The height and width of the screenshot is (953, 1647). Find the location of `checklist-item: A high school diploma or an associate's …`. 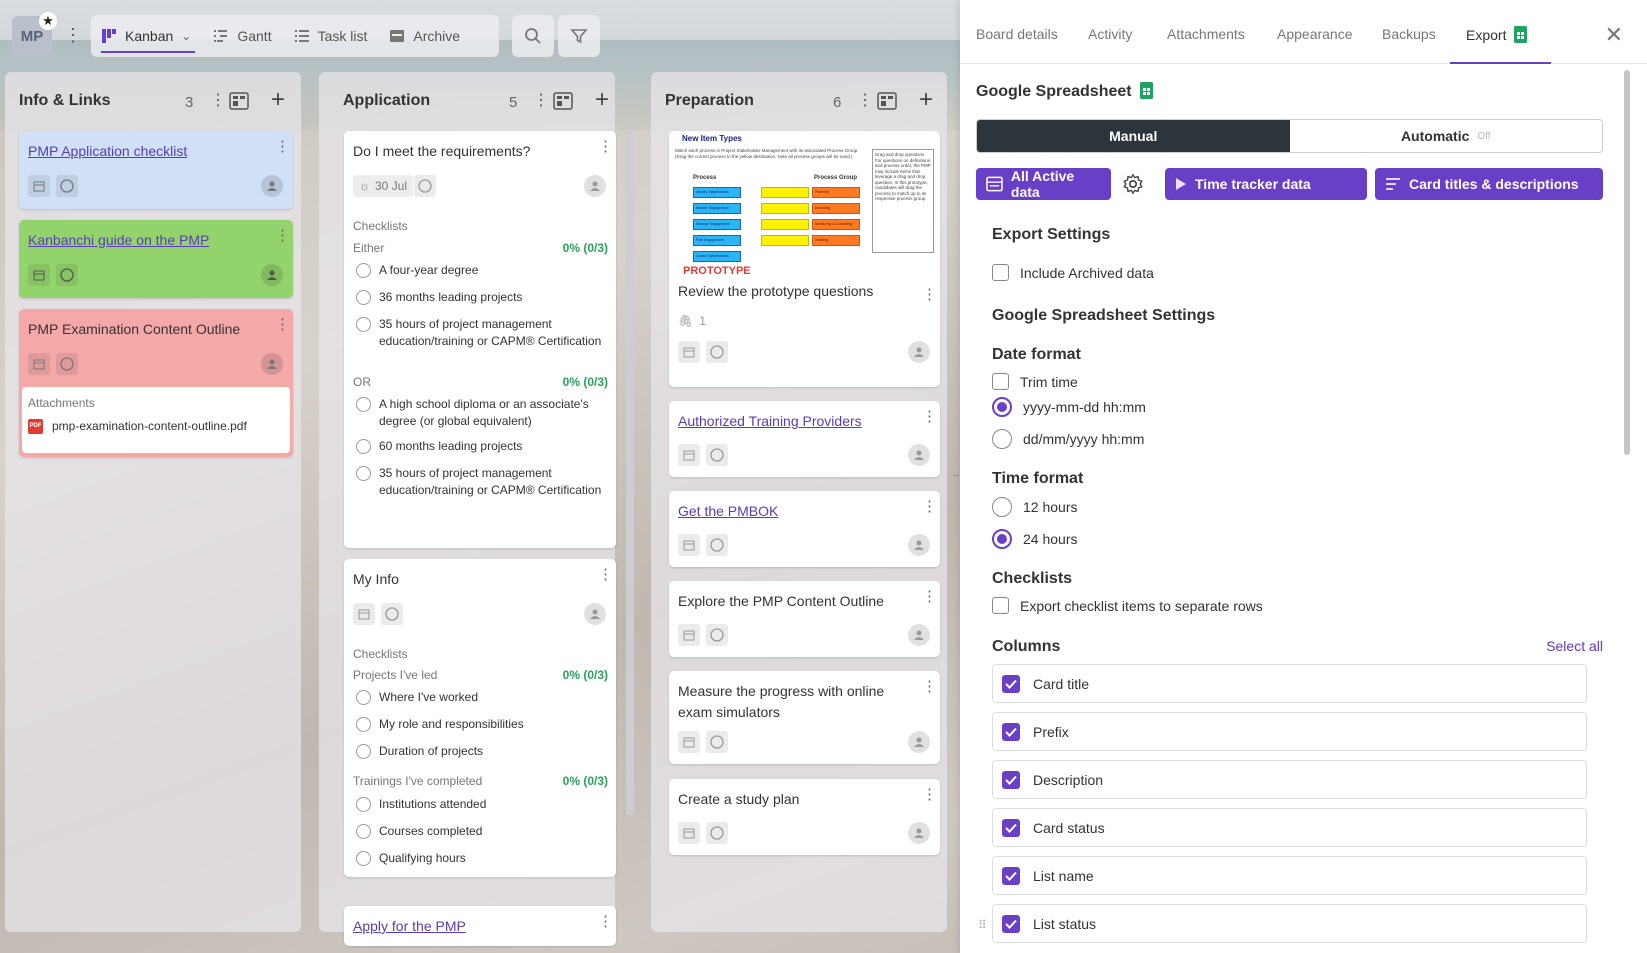

checklist-item: A high school diploma or an associate's … is located at coordinates (480, 413).